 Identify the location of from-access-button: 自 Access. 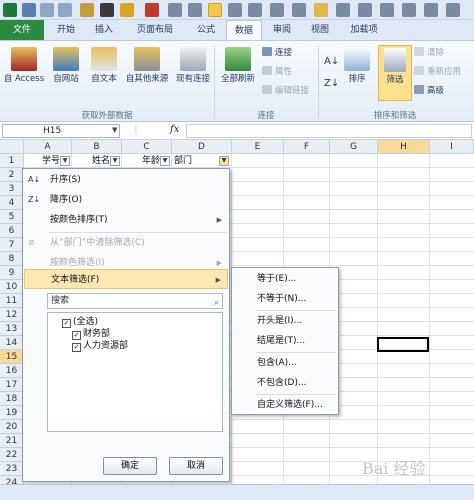
(24, 66).